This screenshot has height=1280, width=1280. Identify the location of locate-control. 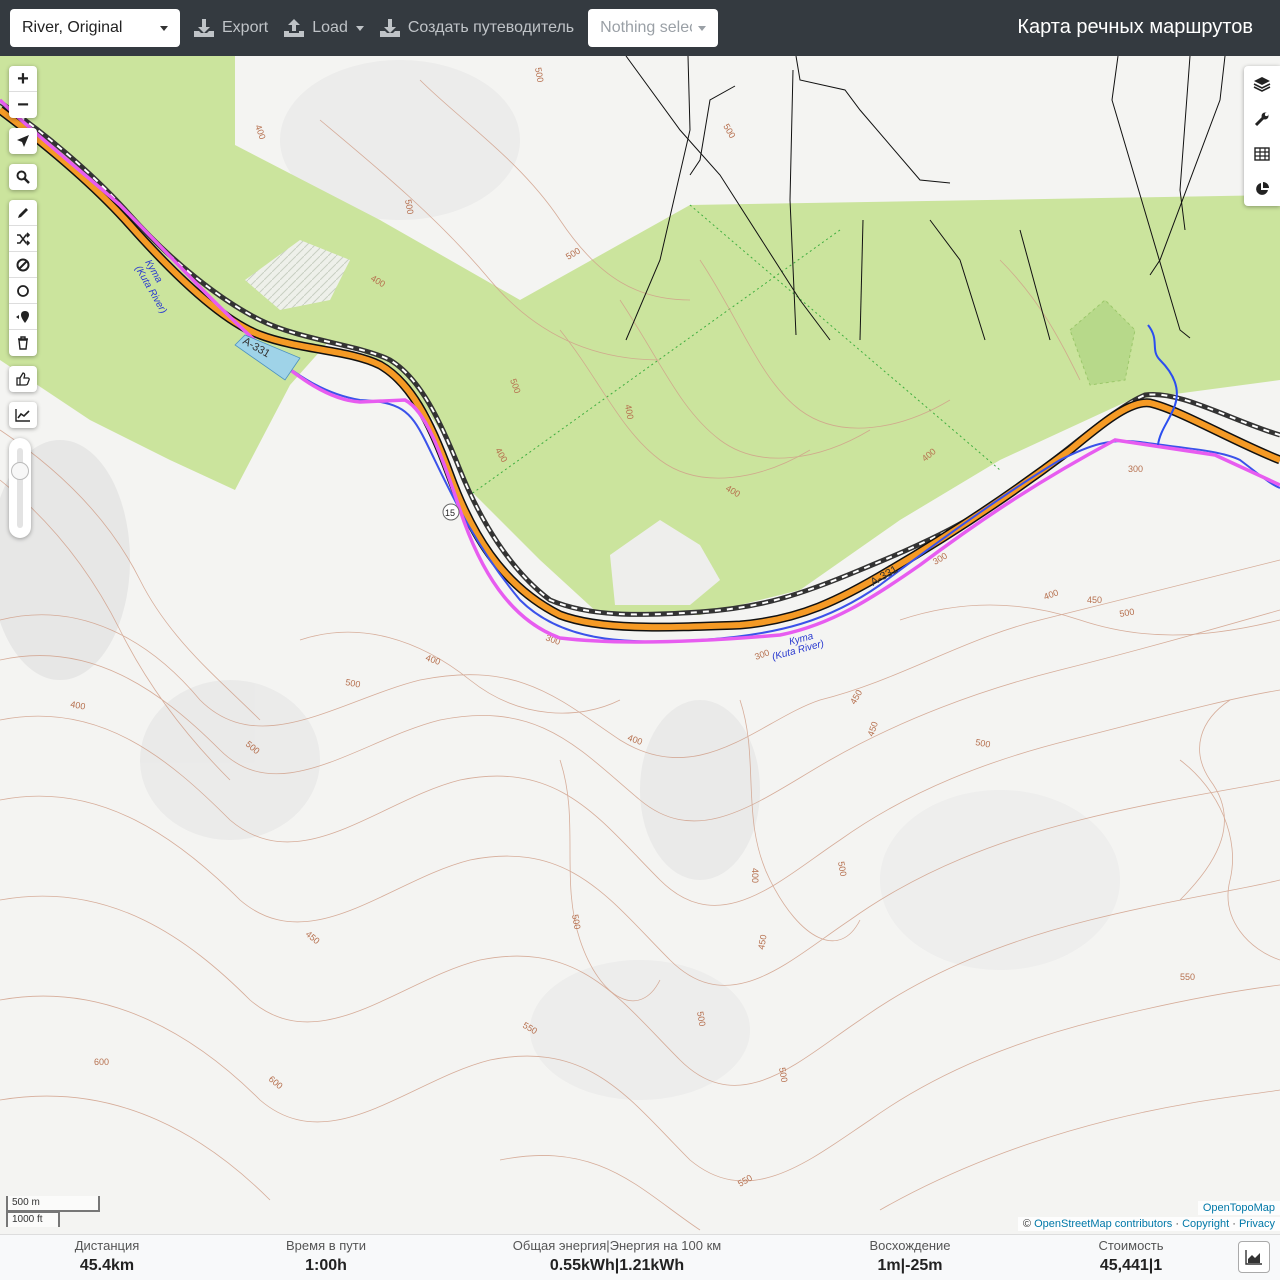
(23, 141).